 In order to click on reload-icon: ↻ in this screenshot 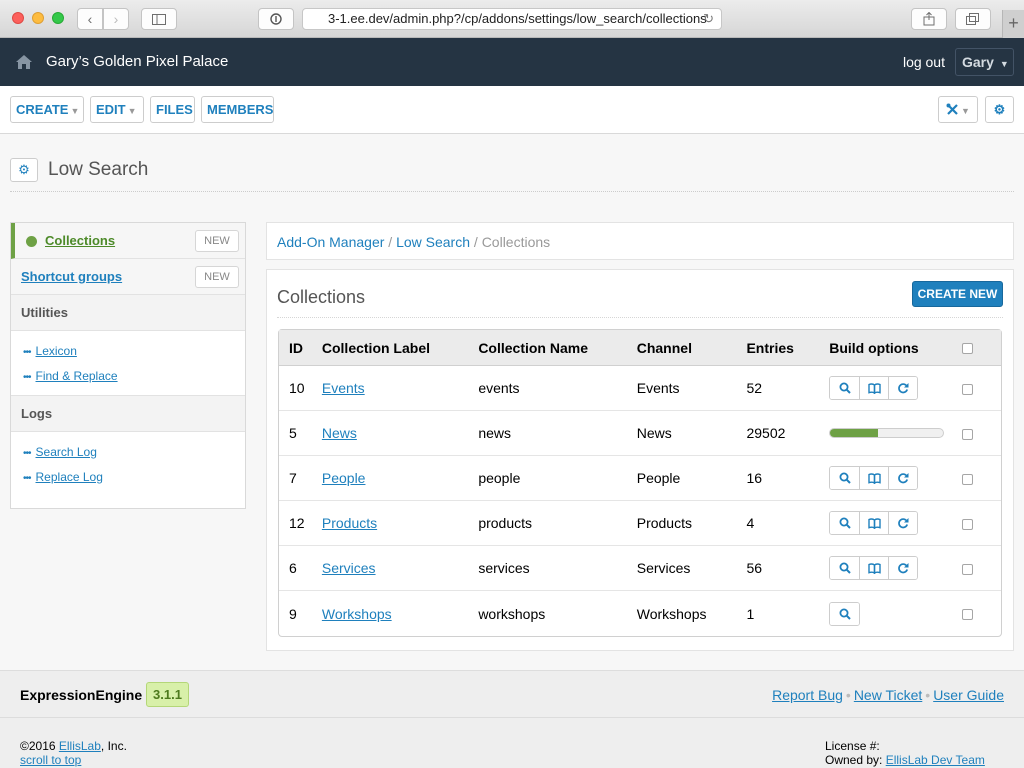, I will do `click(708, 19)`.